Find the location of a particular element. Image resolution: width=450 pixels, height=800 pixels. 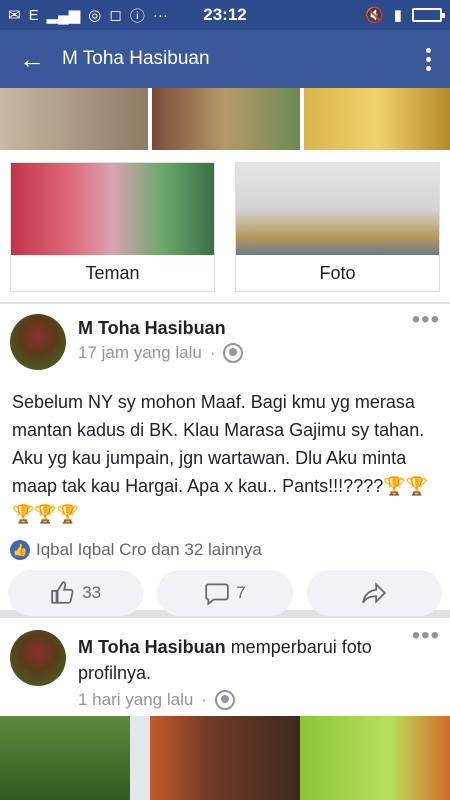

comment-count: 7 is located at coordinates (241, 592).